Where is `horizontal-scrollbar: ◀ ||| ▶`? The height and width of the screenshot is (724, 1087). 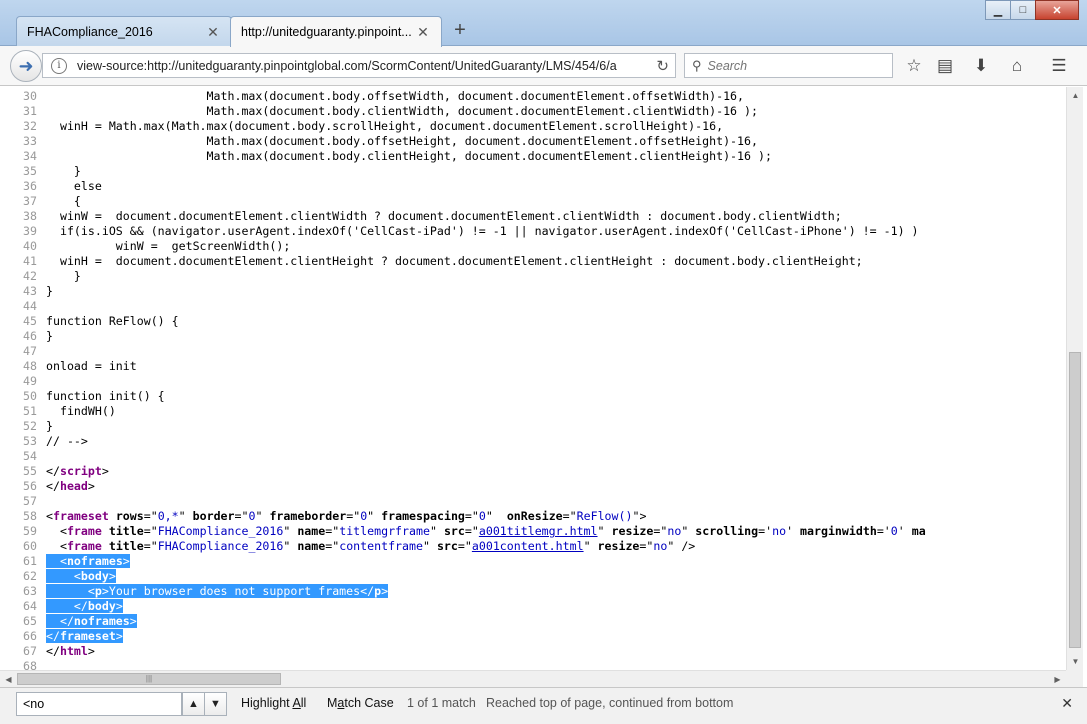 horizontal-scrollbar: ◀ ||| ▶ is located at coordinates (533, 678).